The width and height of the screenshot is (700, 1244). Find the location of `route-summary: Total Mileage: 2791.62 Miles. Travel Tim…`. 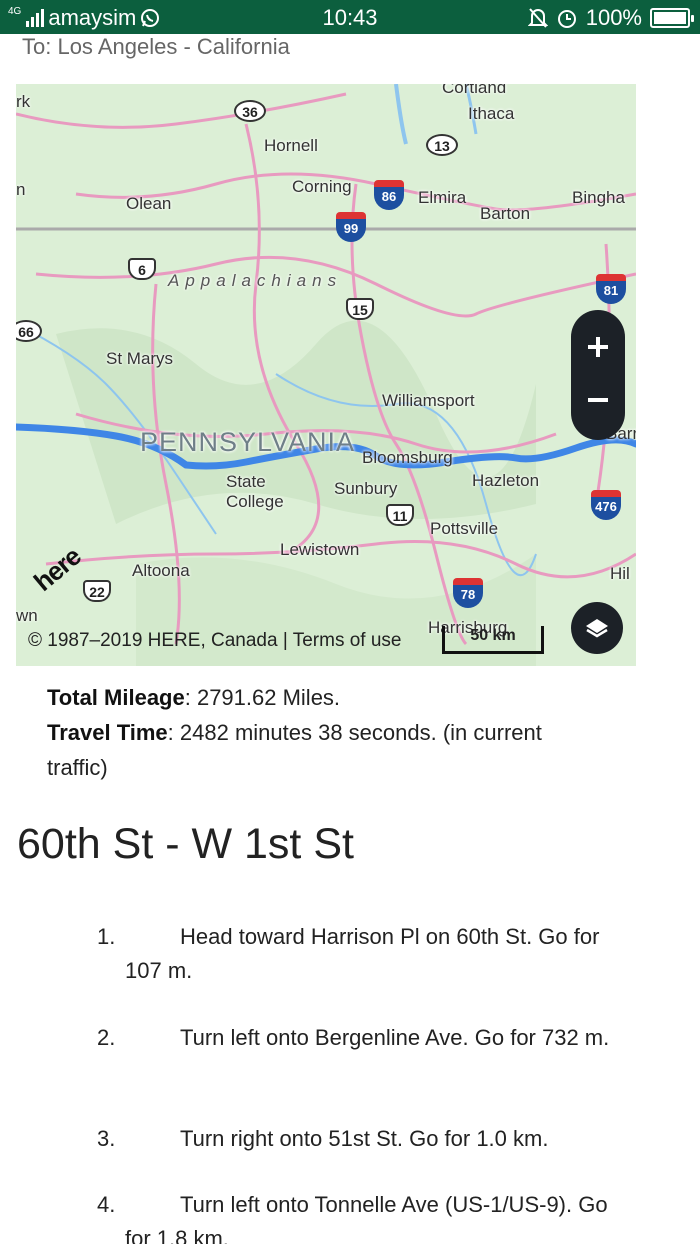

route-summary: Total Mileage: 2791.62 Miles. Travel Tim… is located at coordinates (307, 732).